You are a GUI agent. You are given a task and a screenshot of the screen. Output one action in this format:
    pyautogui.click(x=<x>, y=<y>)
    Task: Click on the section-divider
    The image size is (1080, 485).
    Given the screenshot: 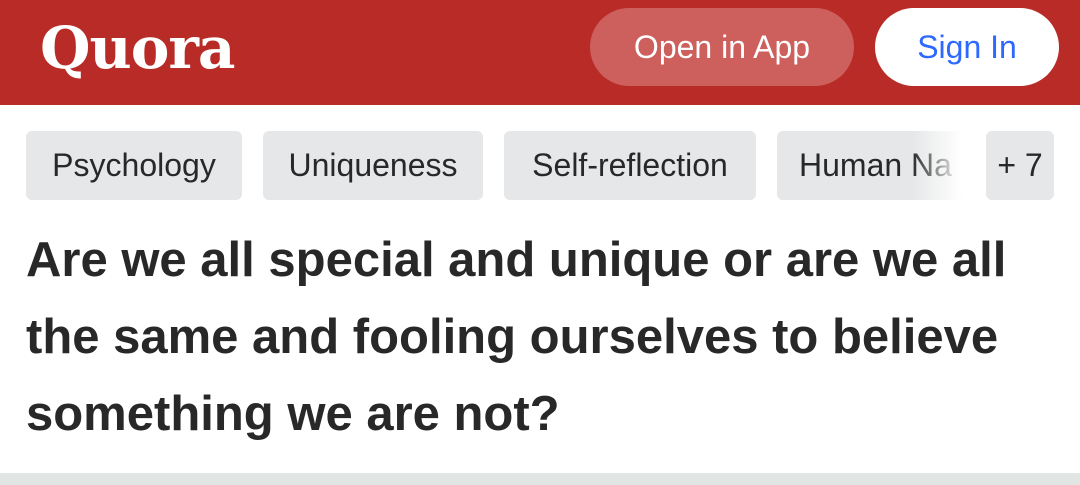 What is the action you would take?
    pyautogui.click(x=540, y=479)
    